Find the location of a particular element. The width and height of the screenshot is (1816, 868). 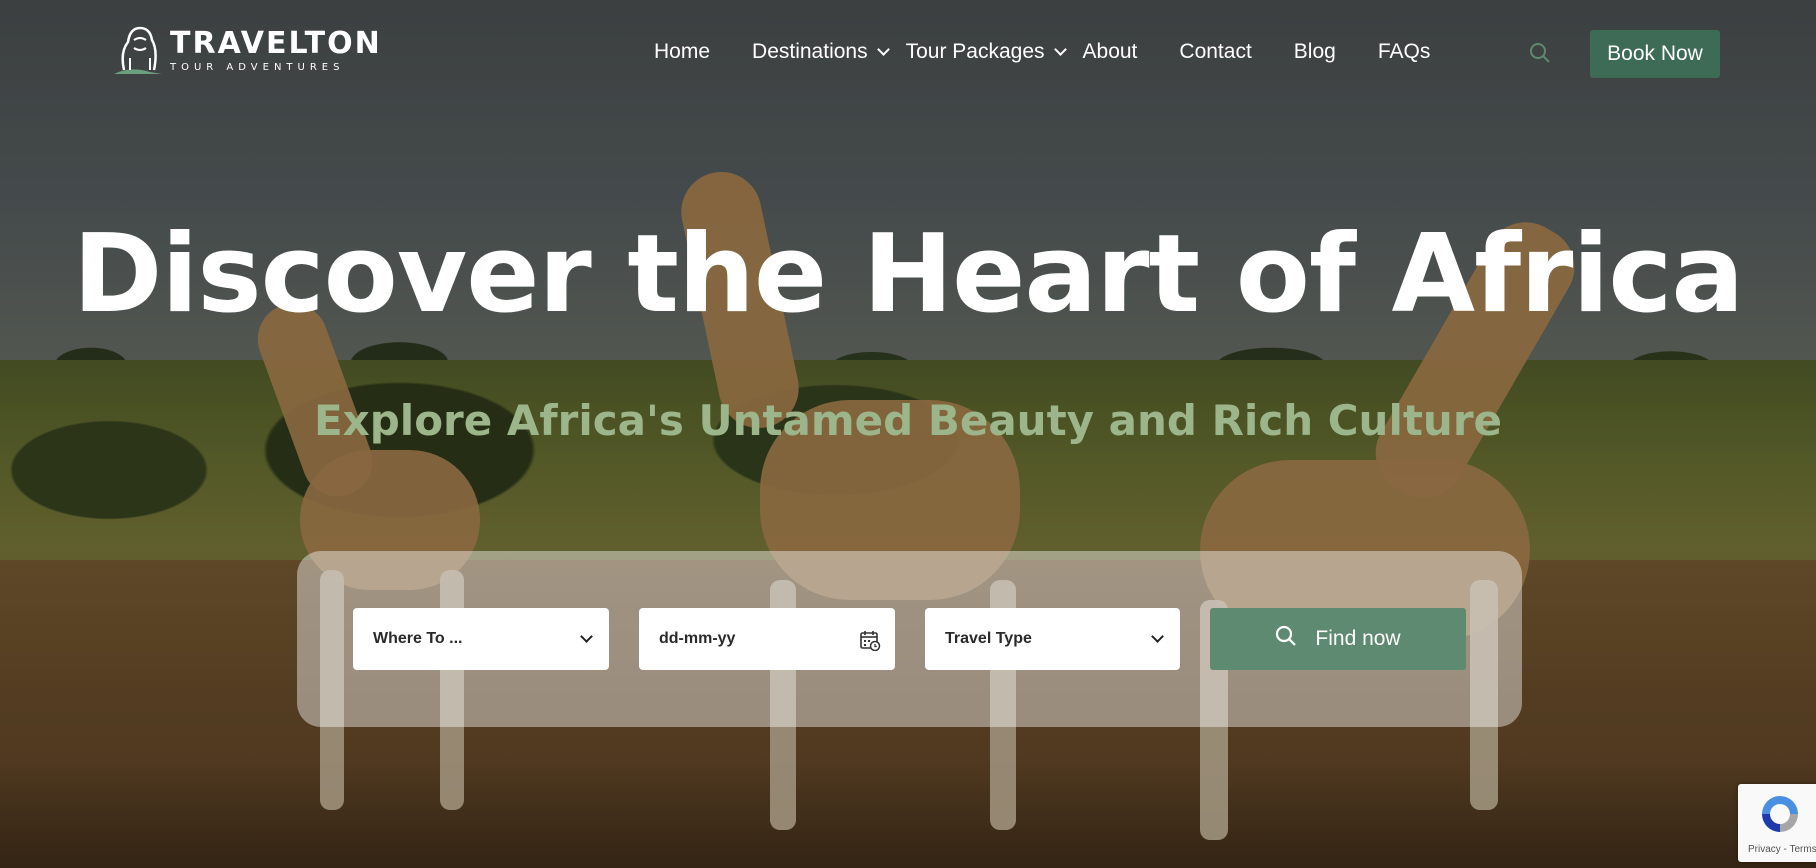

brand-tagline: TOUR ADVENTURES is located at coordinates (257, 67).